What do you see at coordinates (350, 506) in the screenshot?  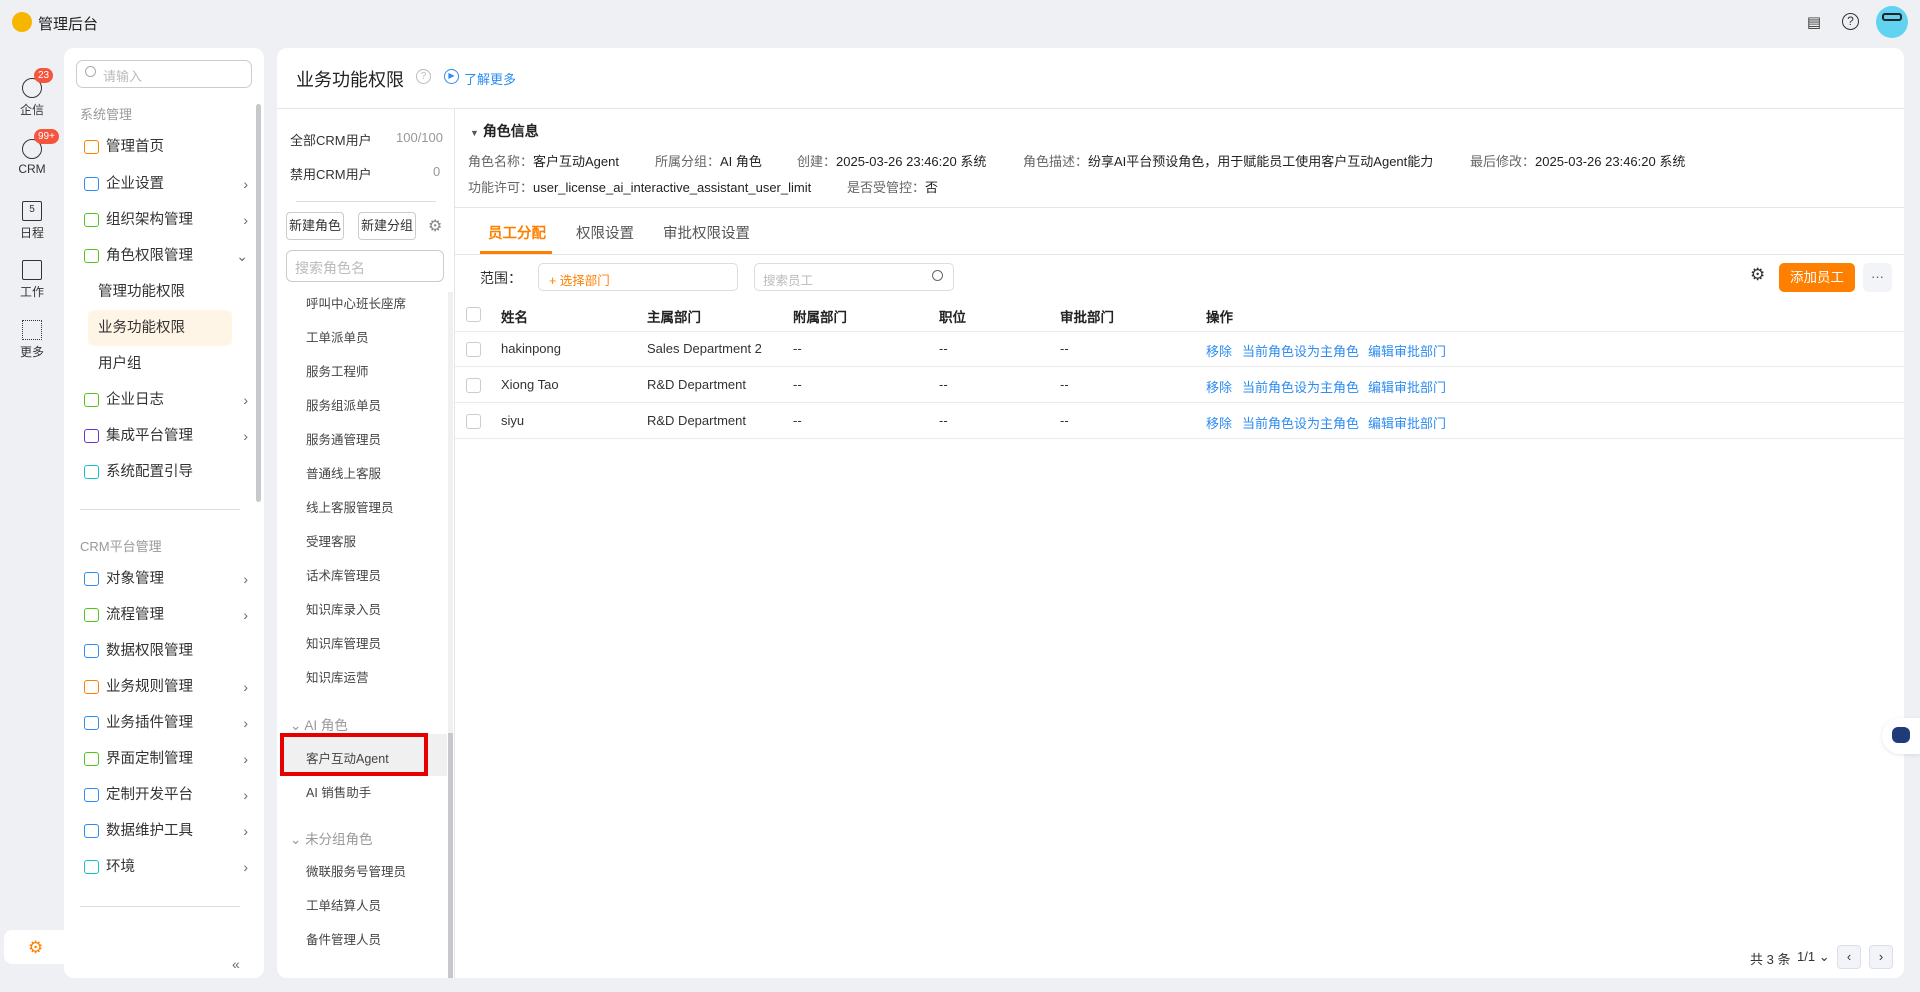 I see `role-item: 线上客服管理员` at bounding box center [350, 506].